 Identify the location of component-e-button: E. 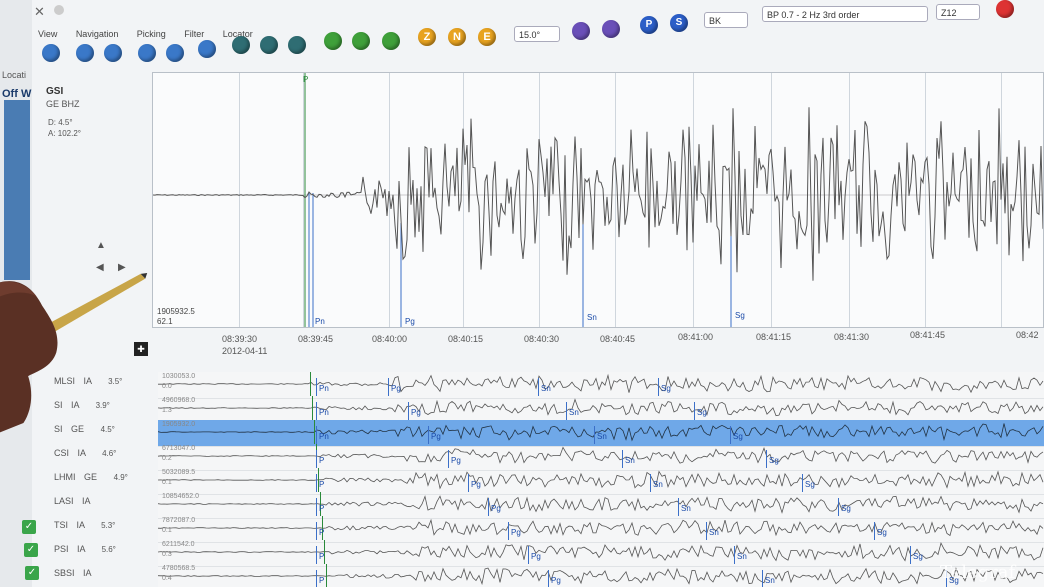
(487, 37).